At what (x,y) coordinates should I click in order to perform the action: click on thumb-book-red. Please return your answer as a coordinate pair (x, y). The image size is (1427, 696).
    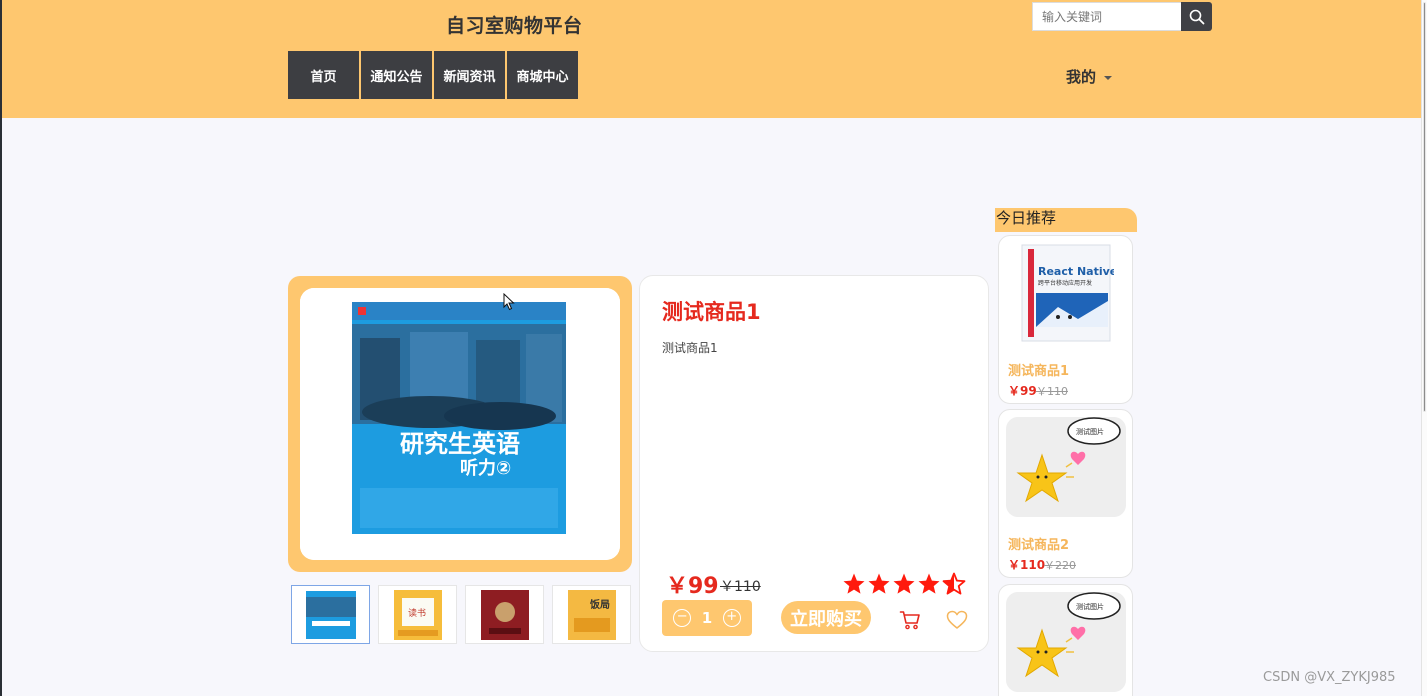
    Looking at the image, I should click on (504, 614).